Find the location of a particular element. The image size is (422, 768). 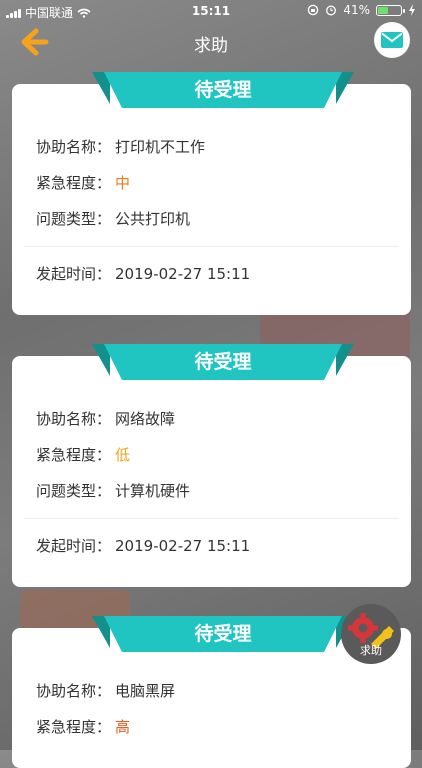

help-fab-label: 求助 is located at coordinates (371, 650).